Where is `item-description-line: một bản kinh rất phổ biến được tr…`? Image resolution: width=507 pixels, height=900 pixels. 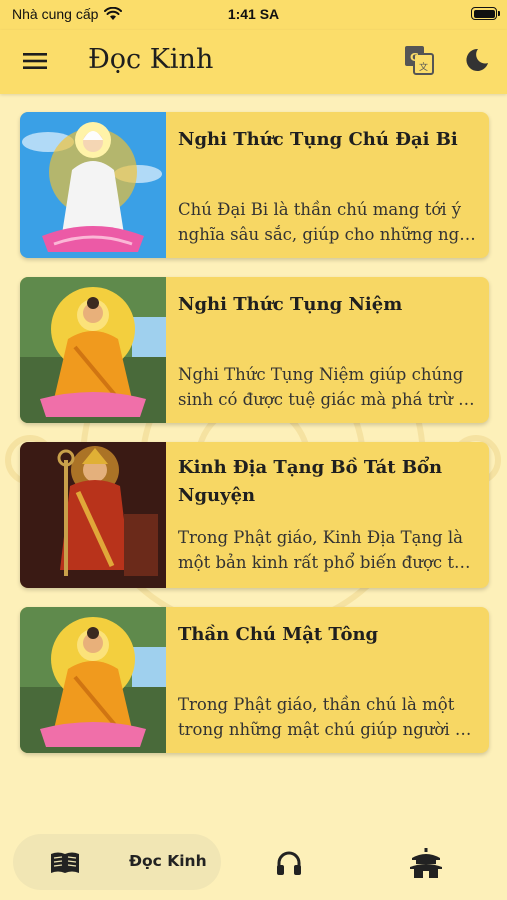
item-description-line: một bản kinh rất phổ biến được tr… is located at coordinates (327, 562).